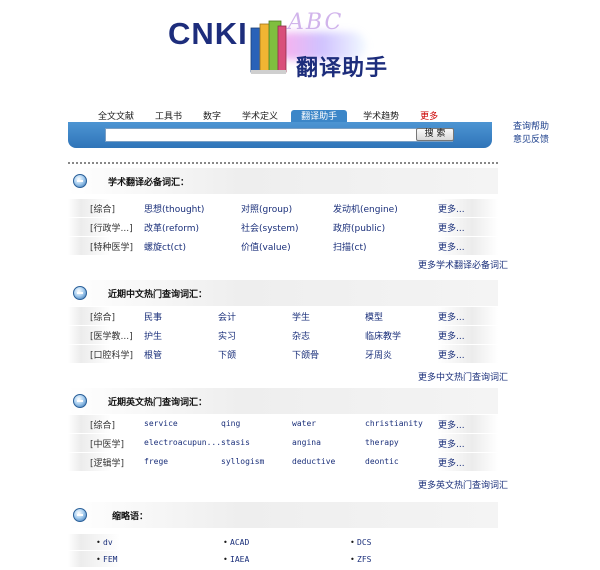  Describe the element at coordinates (293, 46) in the screenshot. I see `logo: CNKI ABC 翻译助手` at that location.